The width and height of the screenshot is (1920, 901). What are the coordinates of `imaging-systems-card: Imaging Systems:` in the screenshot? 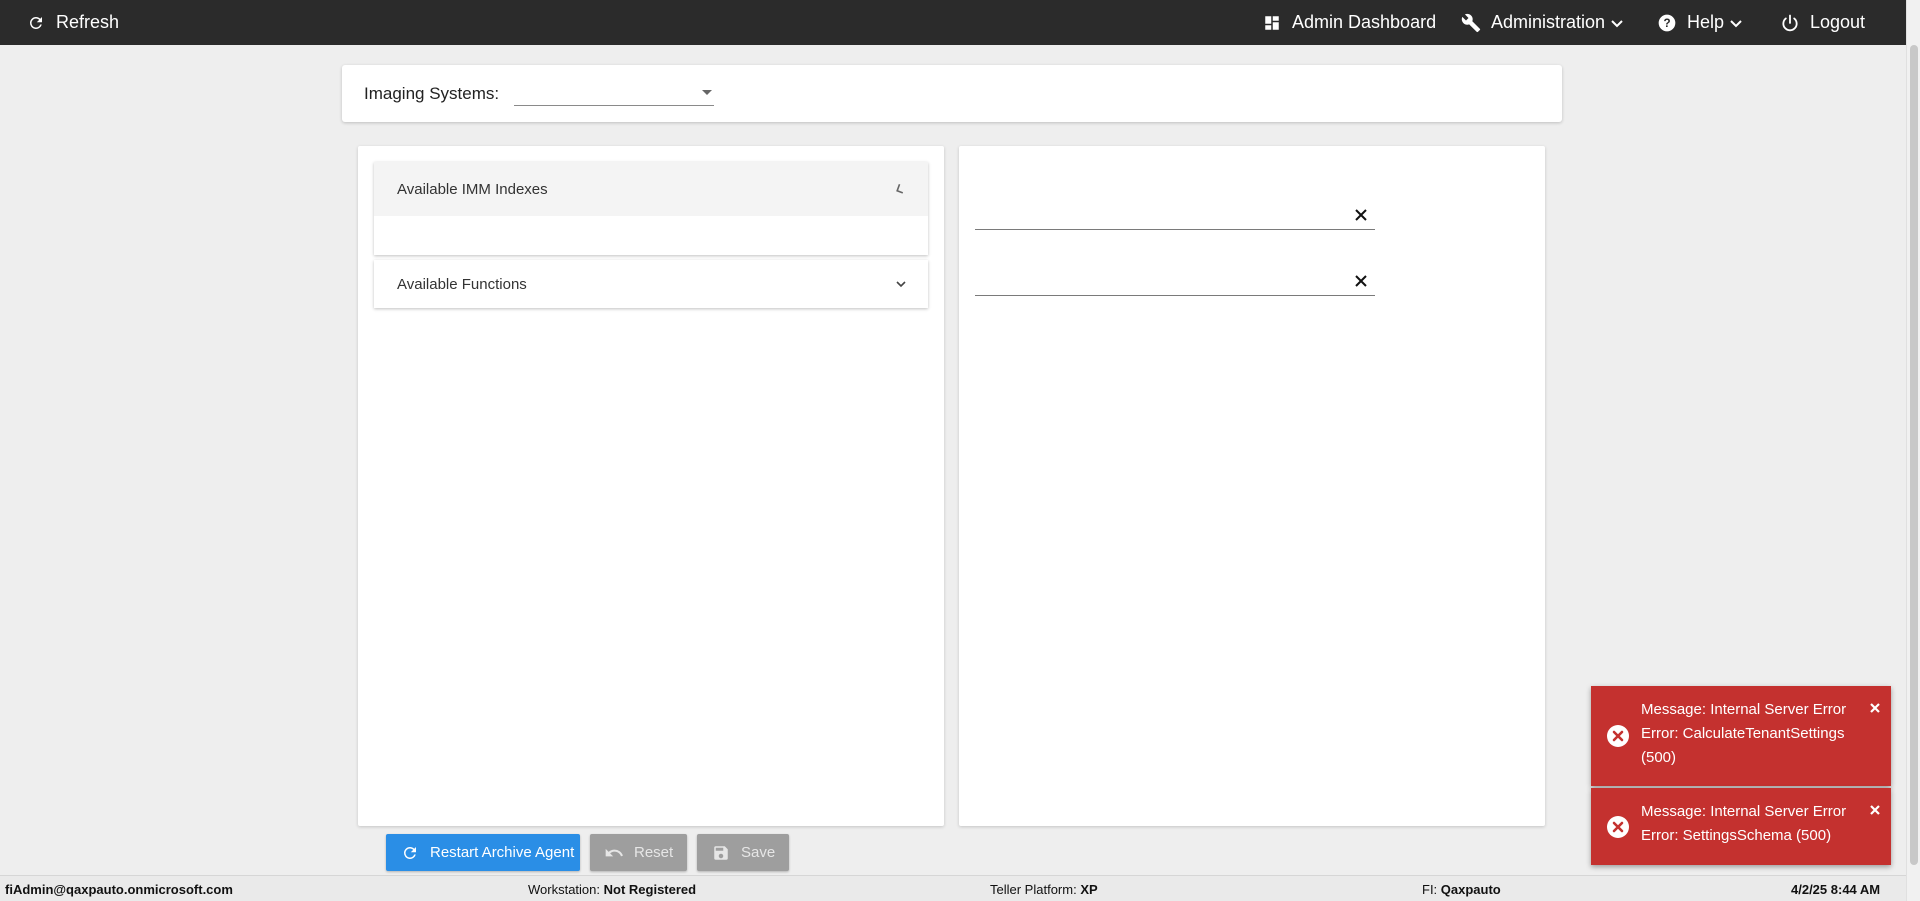 It's located at (952, 93).